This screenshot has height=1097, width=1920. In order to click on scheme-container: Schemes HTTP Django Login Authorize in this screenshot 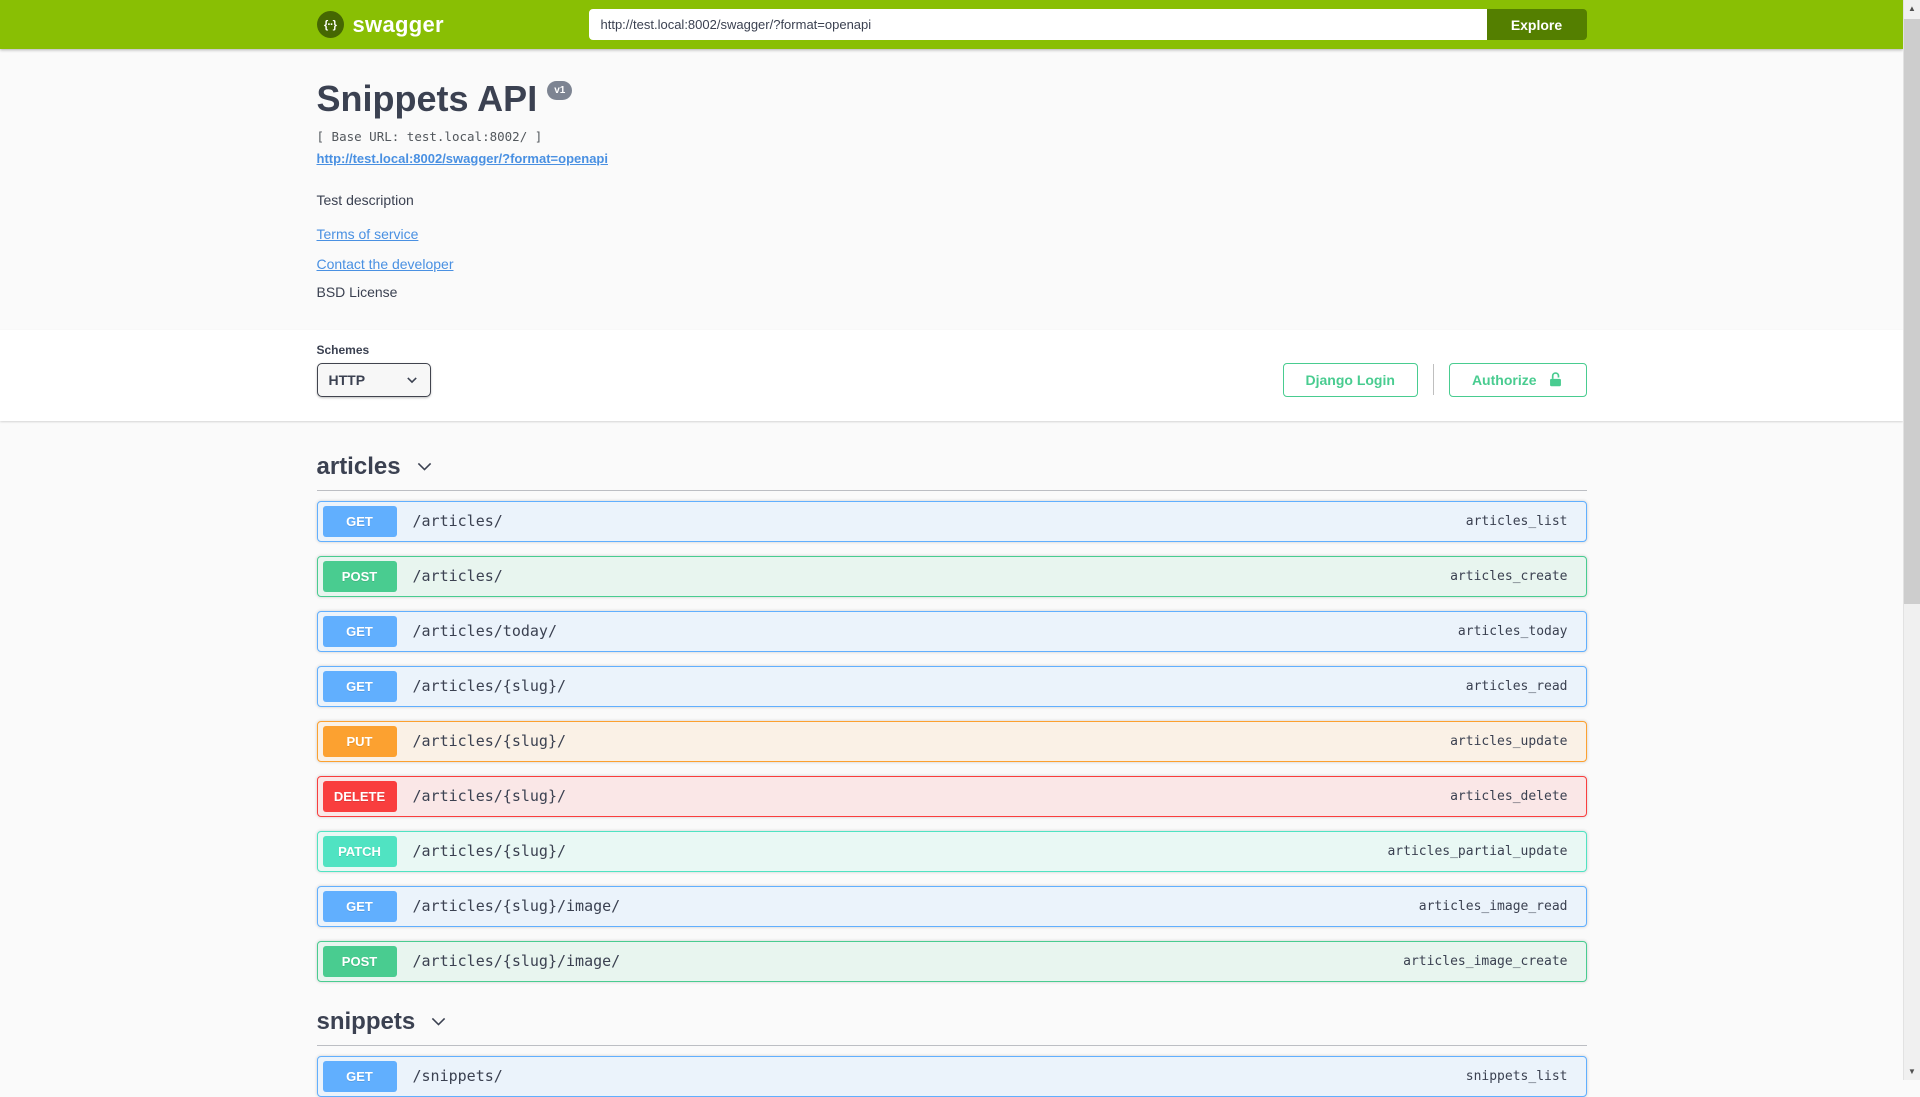, I will do `click(951, 375)`.